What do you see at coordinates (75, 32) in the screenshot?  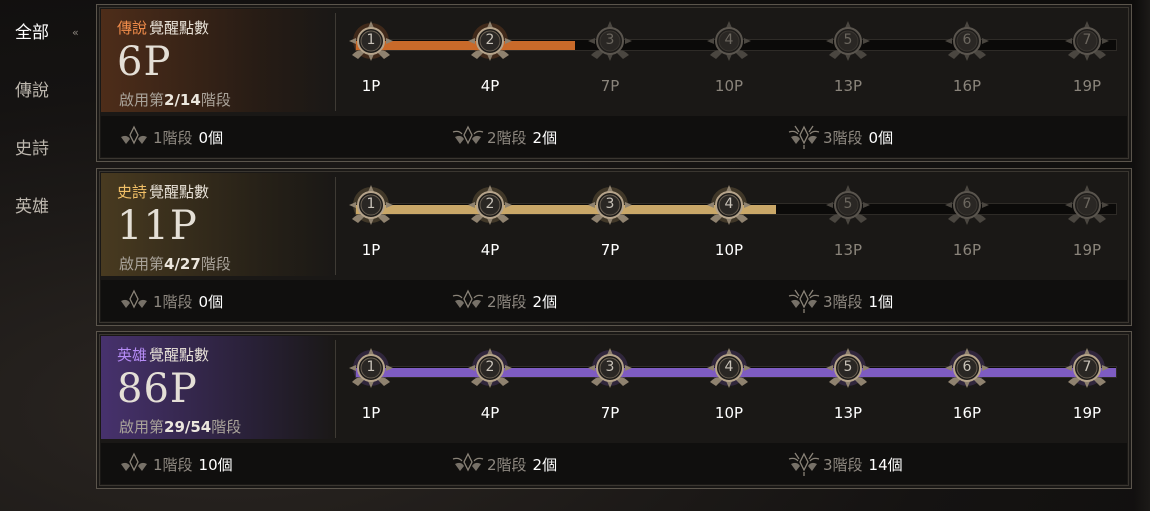 I see `active-indicator-icon: «` at bounding box center [75, 32].